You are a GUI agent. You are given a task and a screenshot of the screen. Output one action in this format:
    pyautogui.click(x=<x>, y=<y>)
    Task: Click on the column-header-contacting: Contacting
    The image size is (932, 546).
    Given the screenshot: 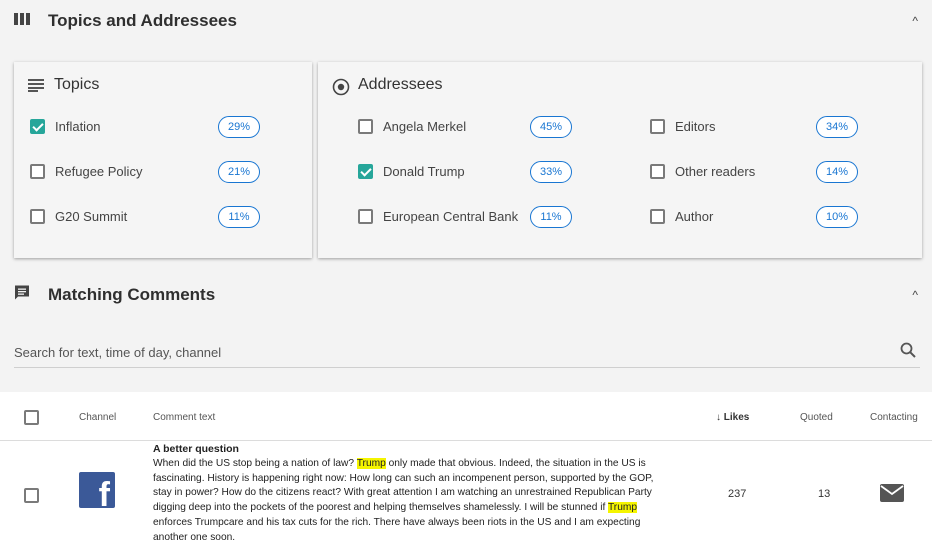 What is the action you would take?
    pyautogui.click(x=894, y=417)
    